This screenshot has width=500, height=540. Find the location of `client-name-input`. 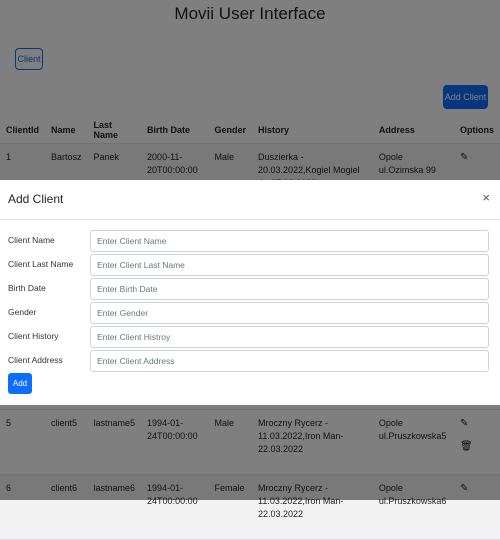

client-name-input is located at coordinates (289, 241).